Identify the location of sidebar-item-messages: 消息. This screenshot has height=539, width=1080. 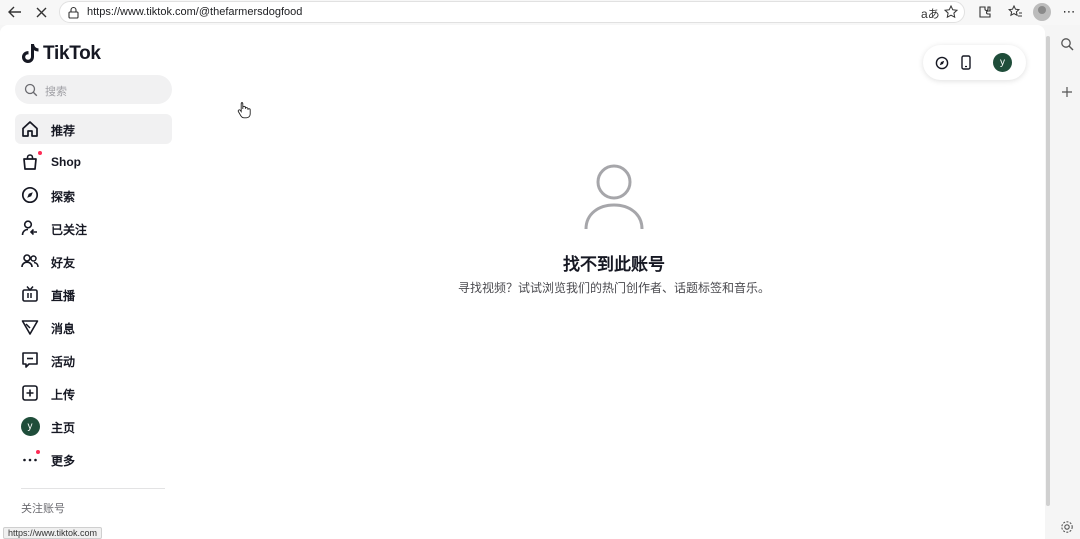
(93, 327).